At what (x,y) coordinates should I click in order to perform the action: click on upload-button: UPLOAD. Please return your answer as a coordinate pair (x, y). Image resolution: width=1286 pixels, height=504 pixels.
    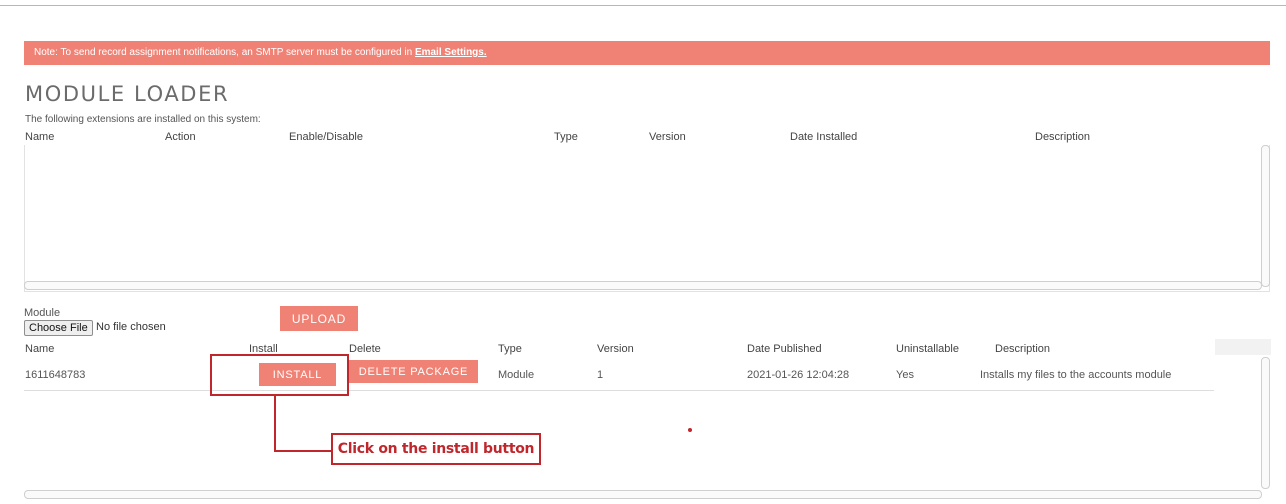
    Looking at the image, I should click on (319, 318).